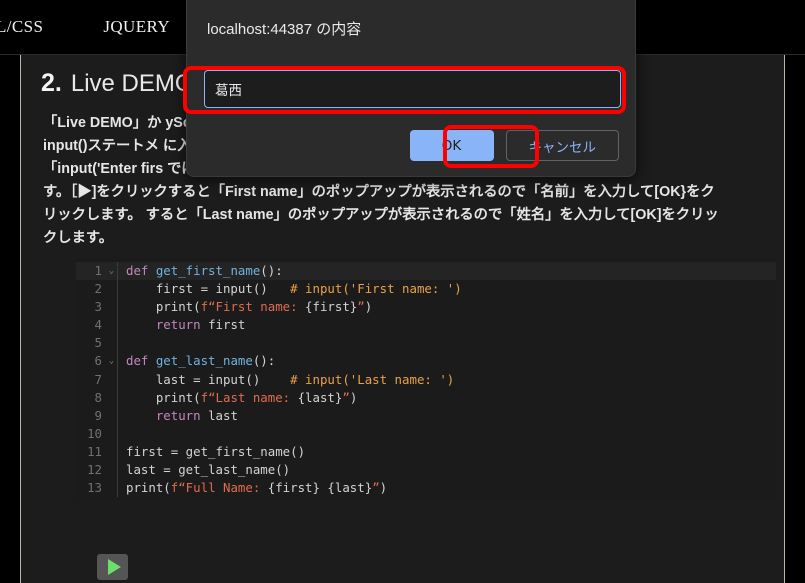 This screenshot has width=805, height=583. I want to click on run-code-button, so click(112, 567).